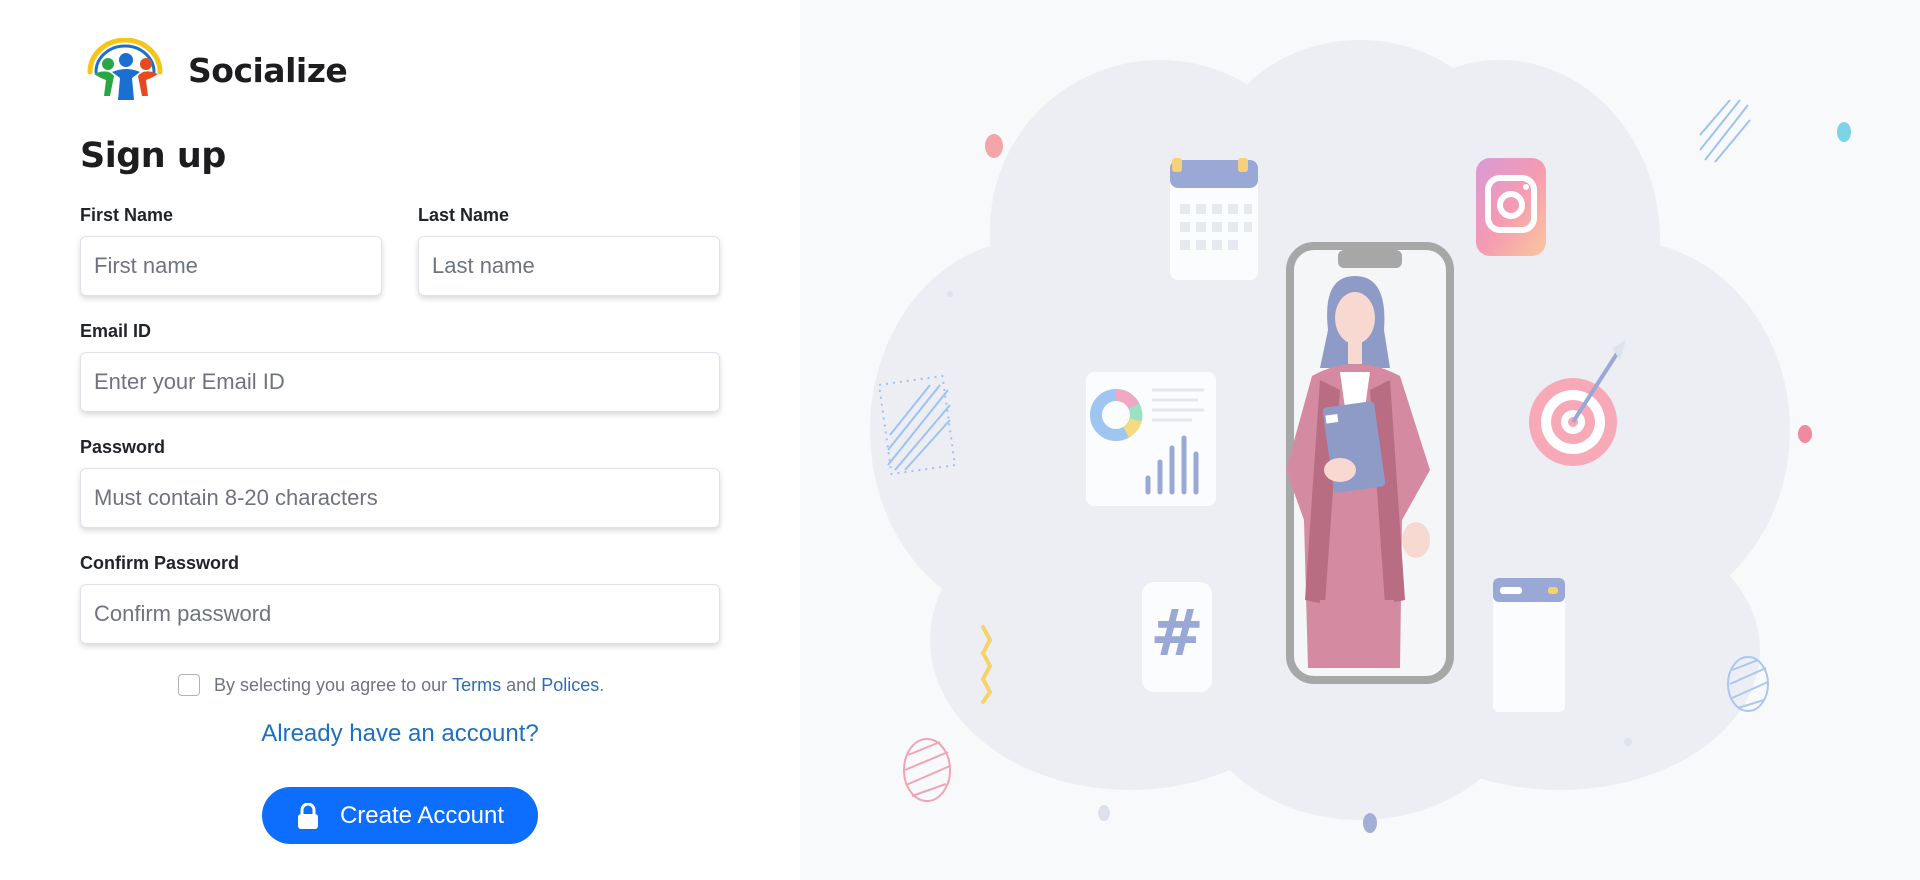 The image size is (1920, 880). I want to click on brand-name: Socialize, so click(268, 70).